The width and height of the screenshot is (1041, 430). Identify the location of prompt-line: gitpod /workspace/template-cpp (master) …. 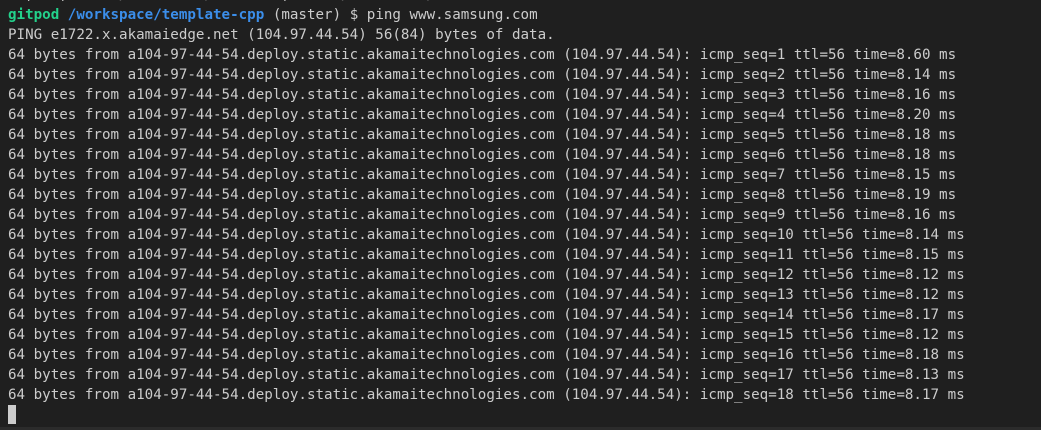
(524, 15).